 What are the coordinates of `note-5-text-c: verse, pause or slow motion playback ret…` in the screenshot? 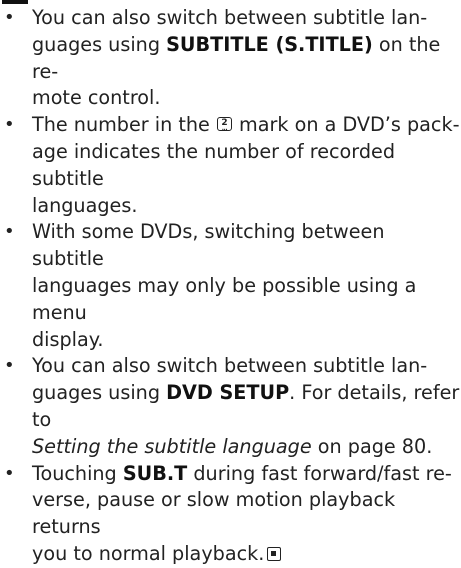 It's located at (214, 513).